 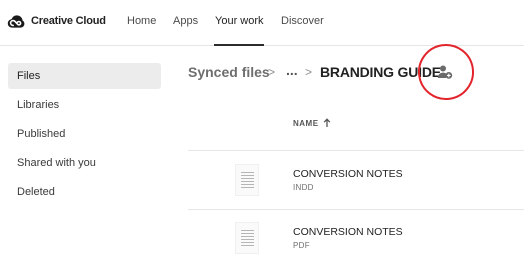 What do you see at coordinates (239, 21) in the screenshot?
I see `nav-your-work: Your work` at bounding box center [239, 21].